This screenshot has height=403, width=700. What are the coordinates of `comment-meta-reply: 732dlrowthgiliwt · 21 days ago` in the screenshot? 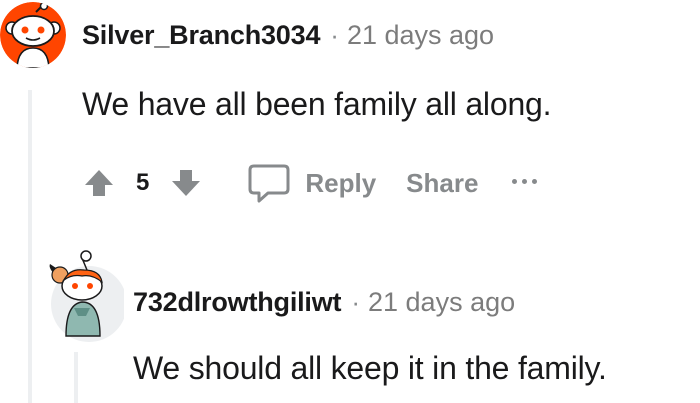 It's located at (324, 302).